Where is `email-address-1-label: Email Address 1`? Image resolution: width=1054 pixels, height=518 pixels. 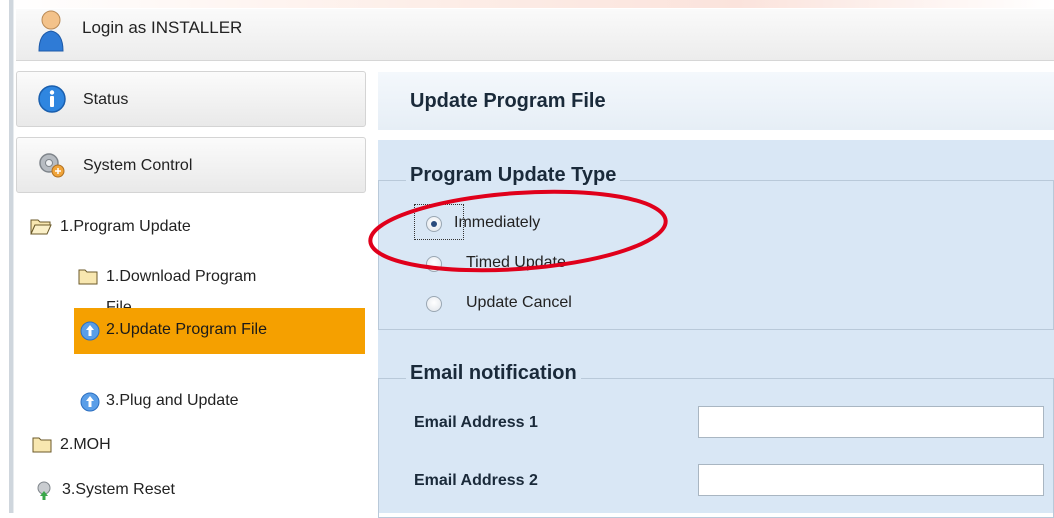 email-address-1-label: Email Address 1 is located at coordinates (476, 422).